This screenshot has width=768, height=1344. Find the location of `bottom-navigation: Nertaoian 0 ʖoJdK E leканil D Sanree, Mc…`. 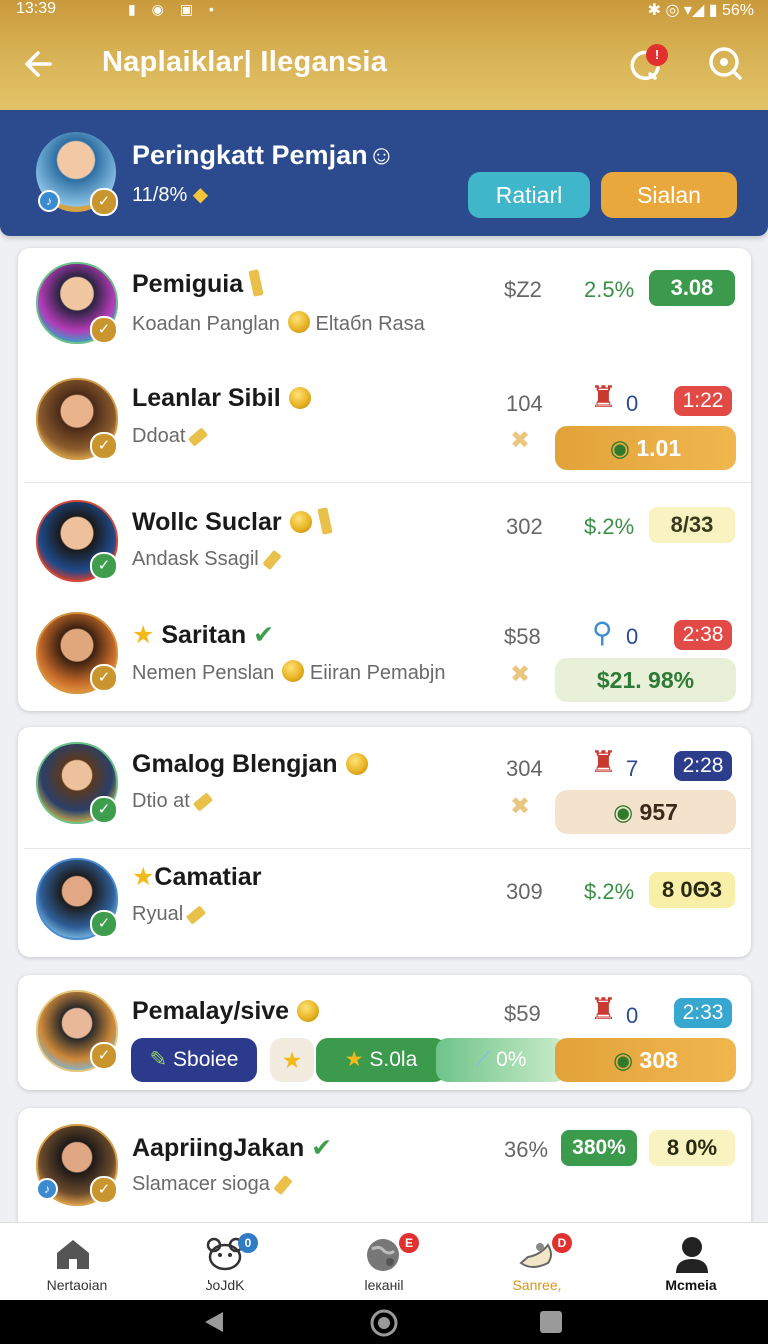

bottom-navigation: Nertaoian 0 ʖoJdK E leканil D Sanree, Mc… is located at coordinates (384, 1261).